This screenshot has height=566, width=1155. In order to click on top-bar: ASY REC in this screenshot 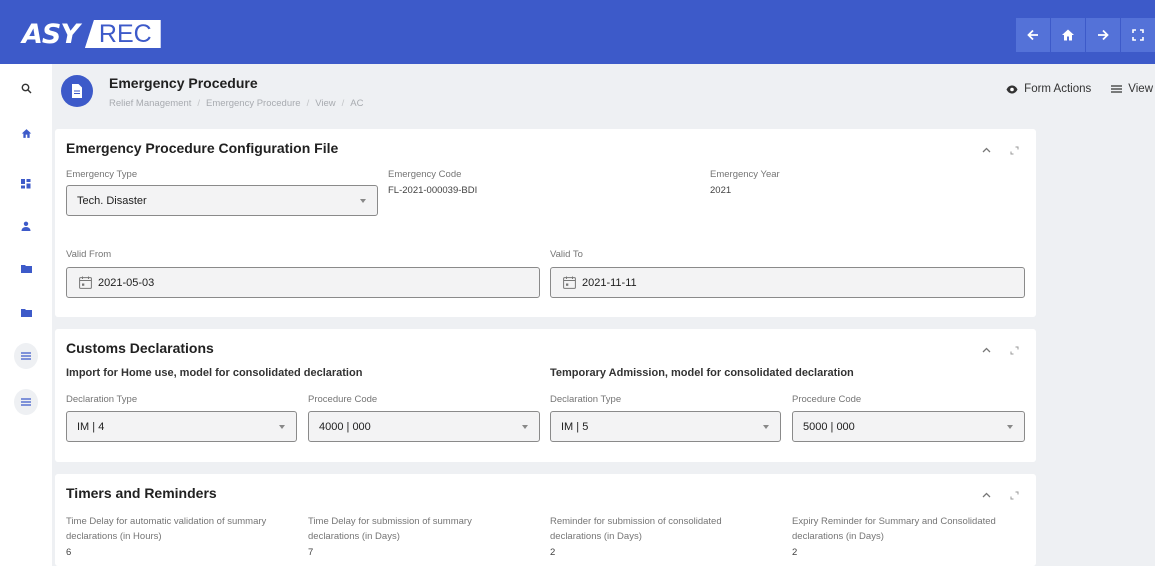, I will do `click(577, 32)`.